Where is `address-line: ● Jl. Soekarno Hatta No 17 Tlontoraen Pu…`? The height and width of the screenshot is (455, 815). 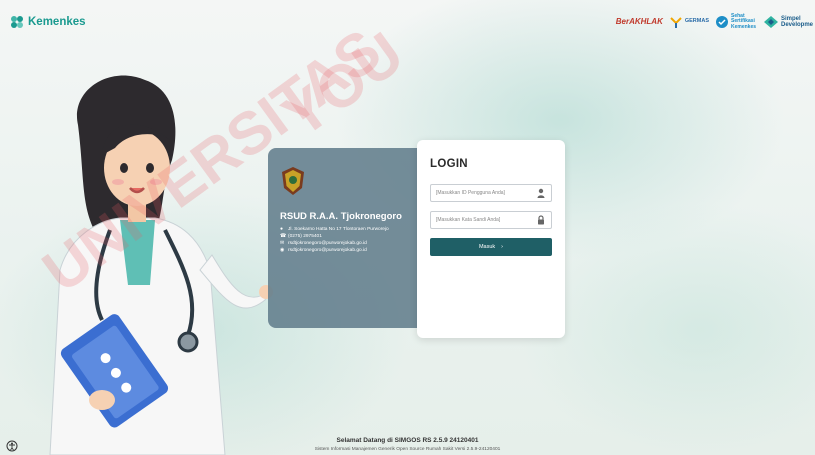 address-line: ● Jl. Soekarno Hatta No 17 Tlontoraen Pu… is located at coordinates (334, 229).